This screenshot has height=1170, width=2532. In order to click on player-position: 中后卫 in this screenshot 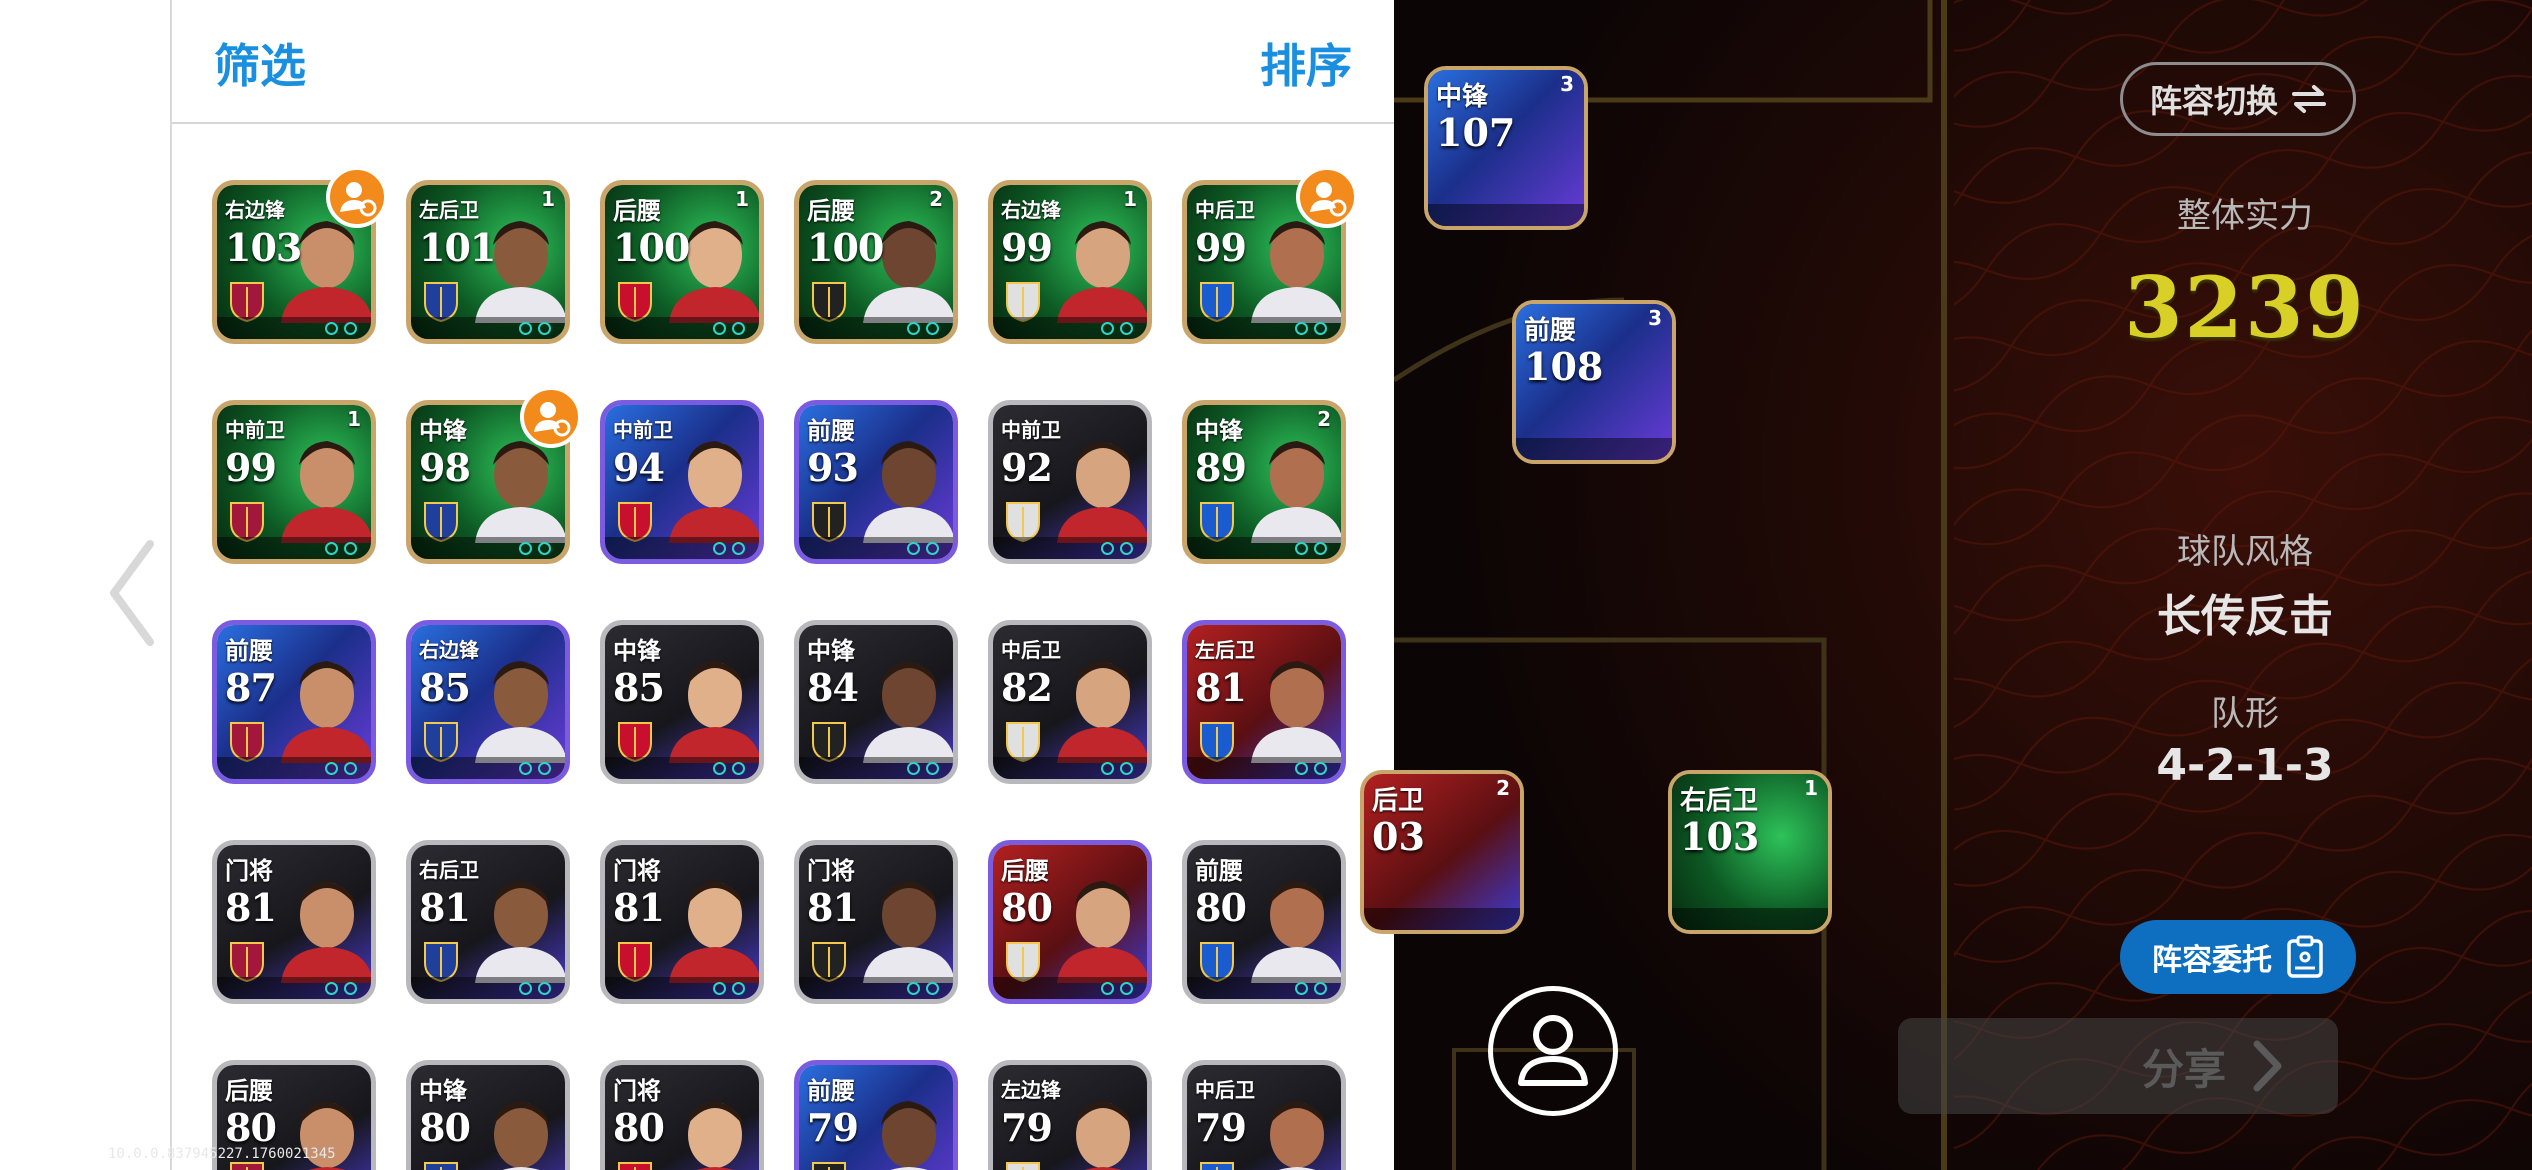, I will do `click(1225, 210)`.